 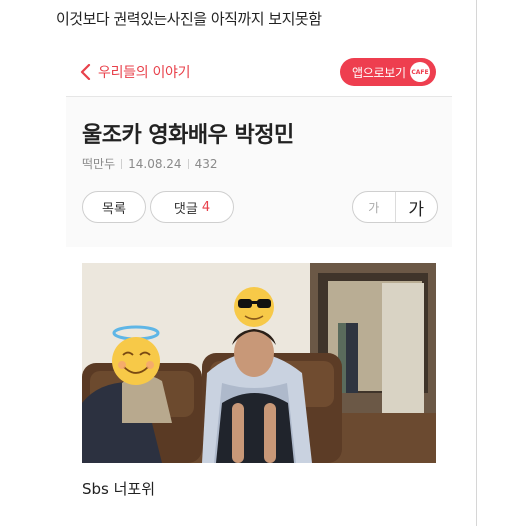 I want to click on post-title: 울조카 영화배우 박정민, so click(x=188, y=135).